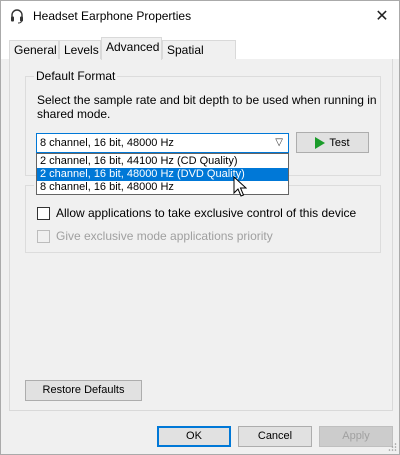 The width and height of the screenshot is (400, 455). I want to click on tab-strip: General Levels Advanced Spatial sound, so click(200, 53).